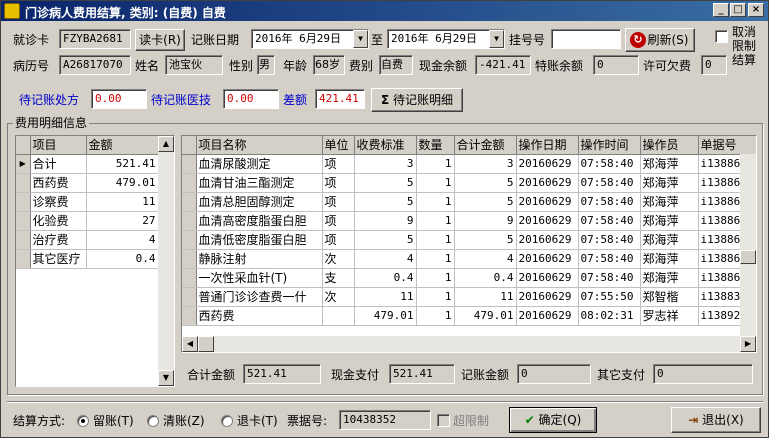 The height and width of the screenshot is (438, 769). Describe the element at coordinates (295, 66) in the screenshot. I see `age-label: 年龄` at that location.